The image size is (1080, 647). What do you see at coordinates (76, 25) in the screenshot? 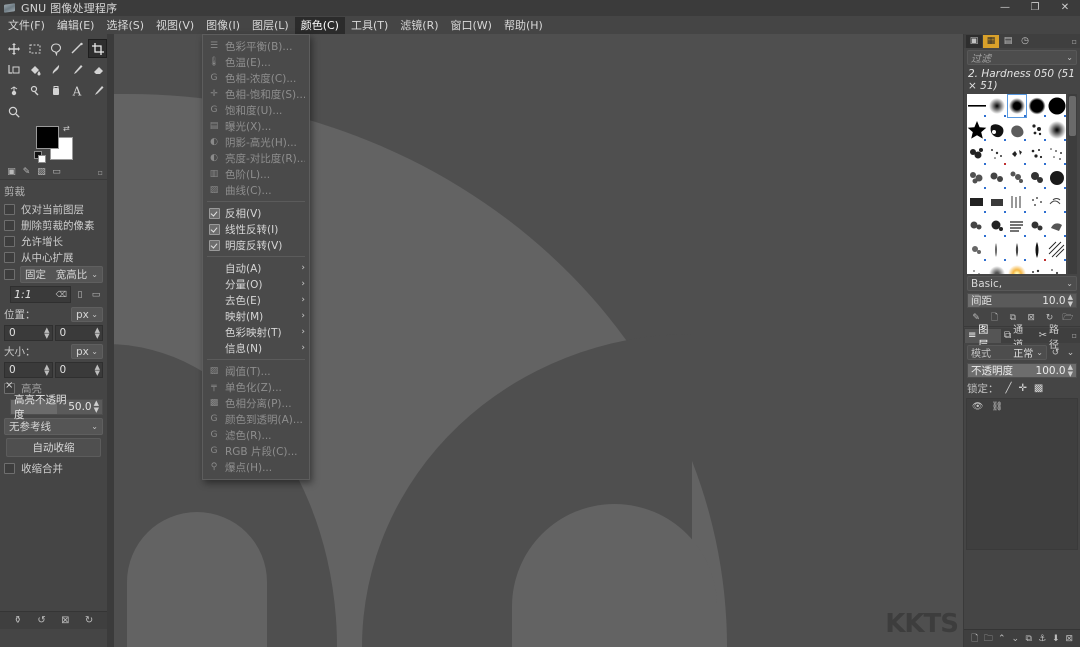
I see `menu-edit: 编辑(E)` at bounding box center [76, 25].